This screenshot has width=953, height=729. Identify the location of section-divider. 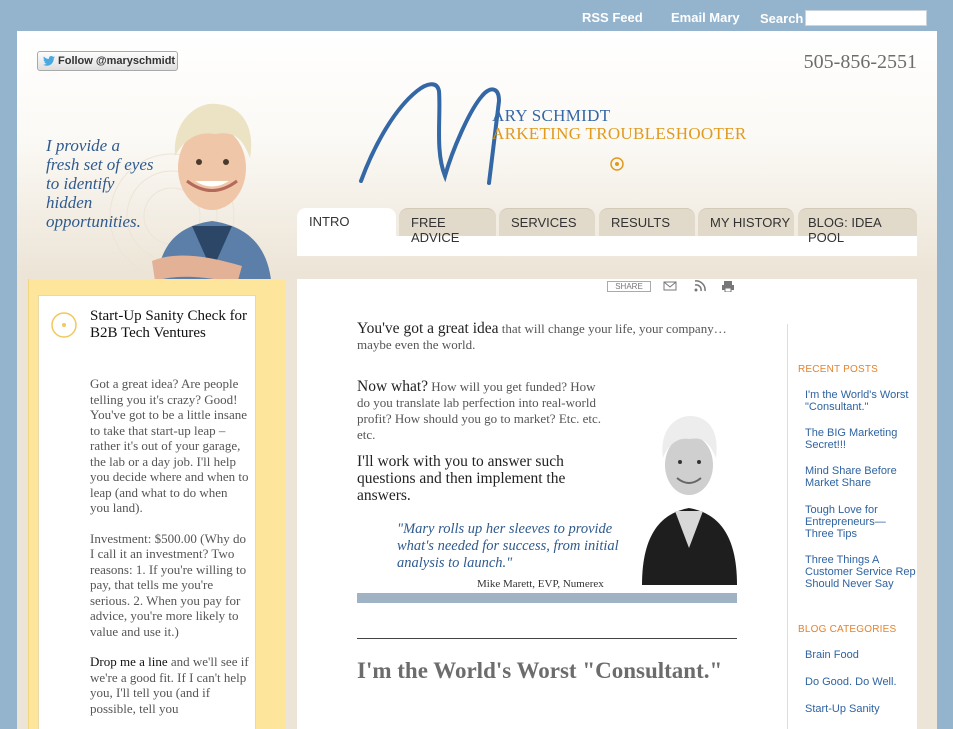
(547, 638).